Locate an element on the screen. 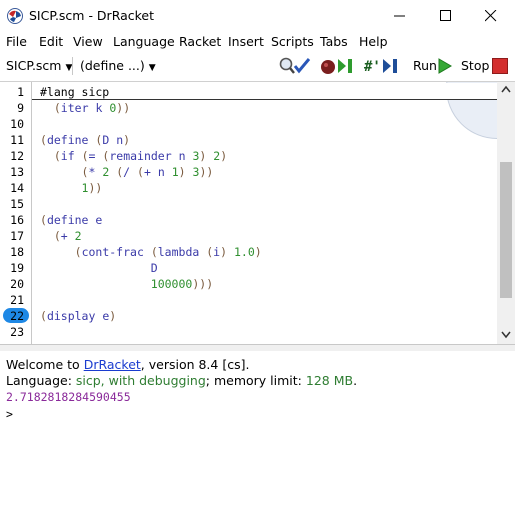  code-line: (display e) is located at coordinates (78, 316).